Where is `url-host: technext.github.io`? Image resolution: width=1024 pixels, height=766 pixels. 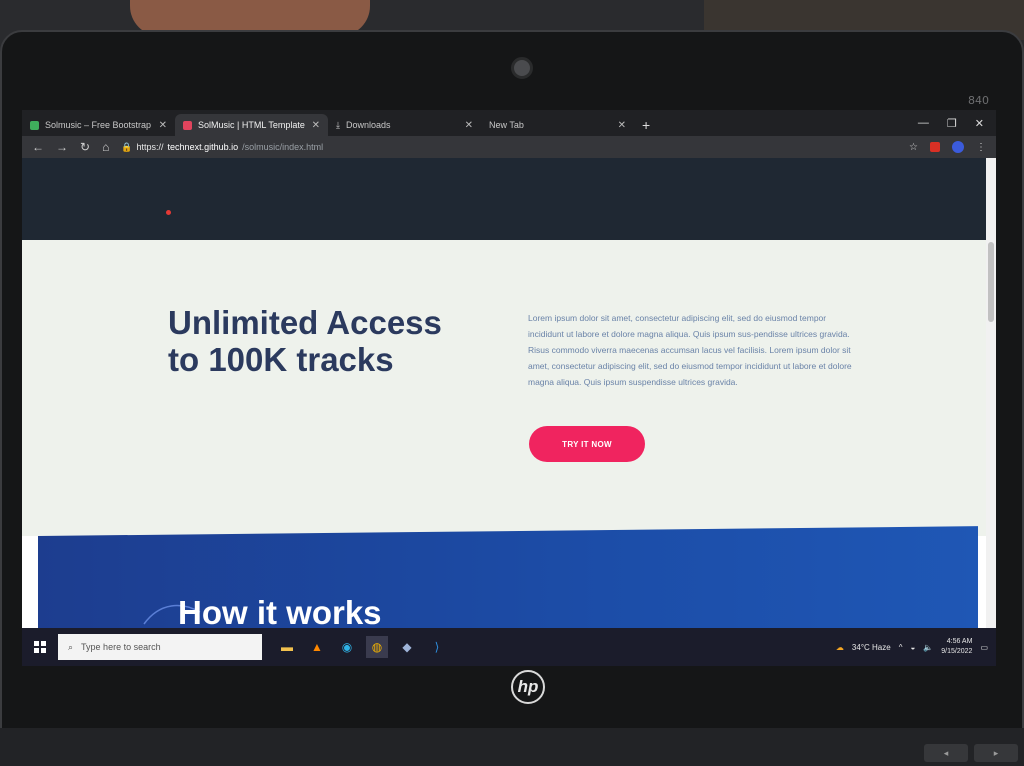
url-host: technext.github.io is located at coordinates (203, 147).